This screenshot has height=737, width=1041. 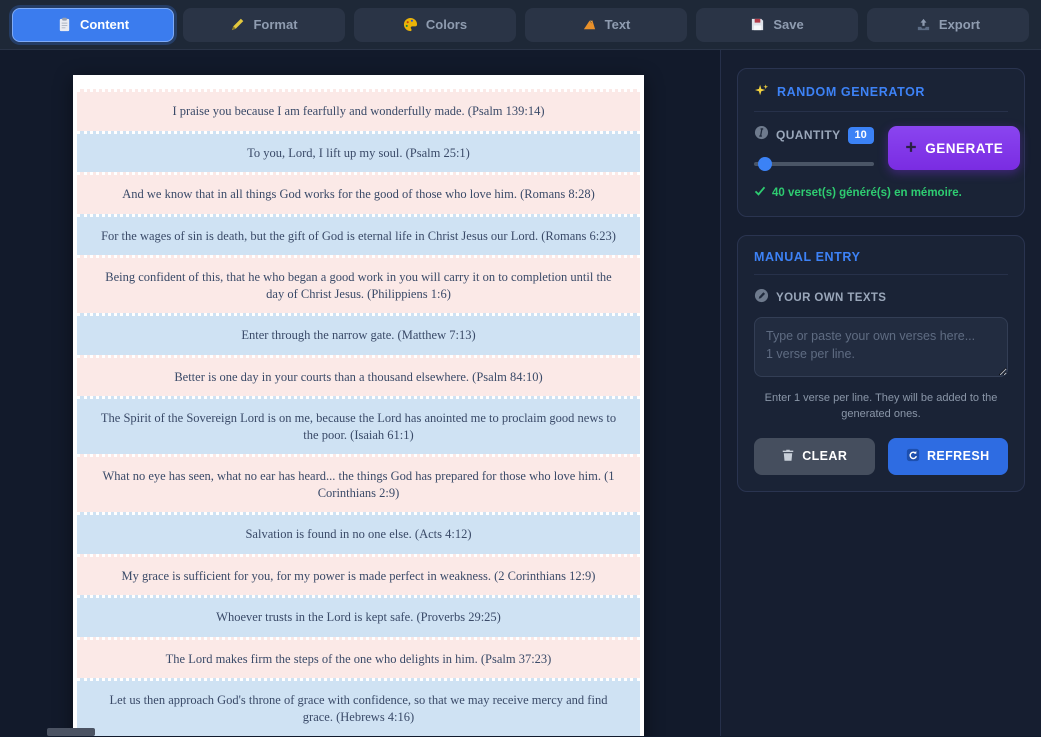 What do you see at coordinates (71, 732) in the screenshot?
I see `horizontal-scrollbar-thumb` at bounding box center [71, 732].